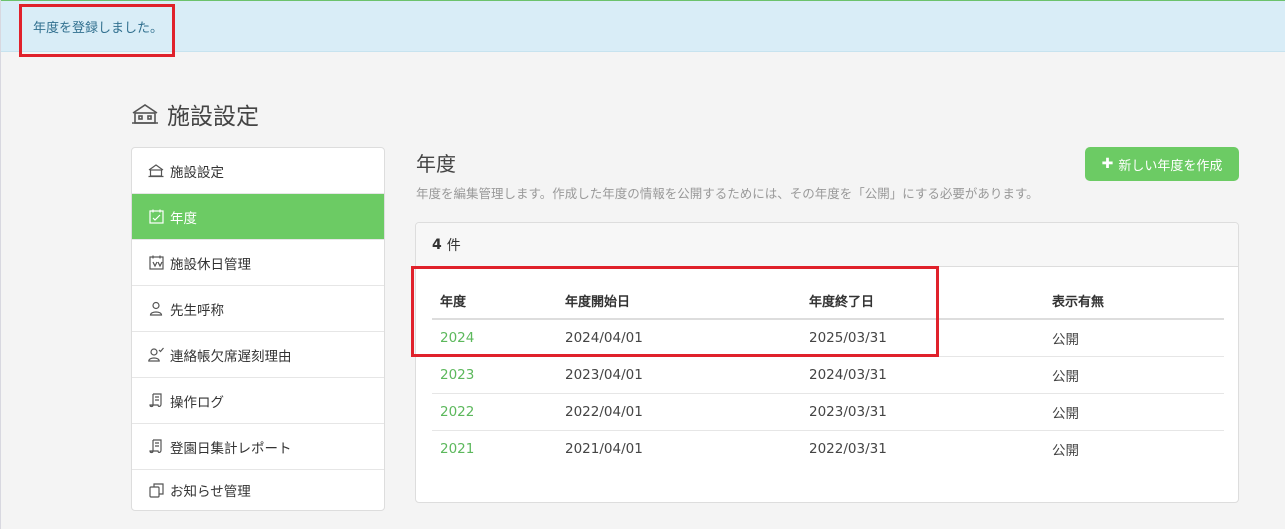 The width and height of the screenshot is (1285, 529). I want to click on year-link: 2024, so click(457, 338).